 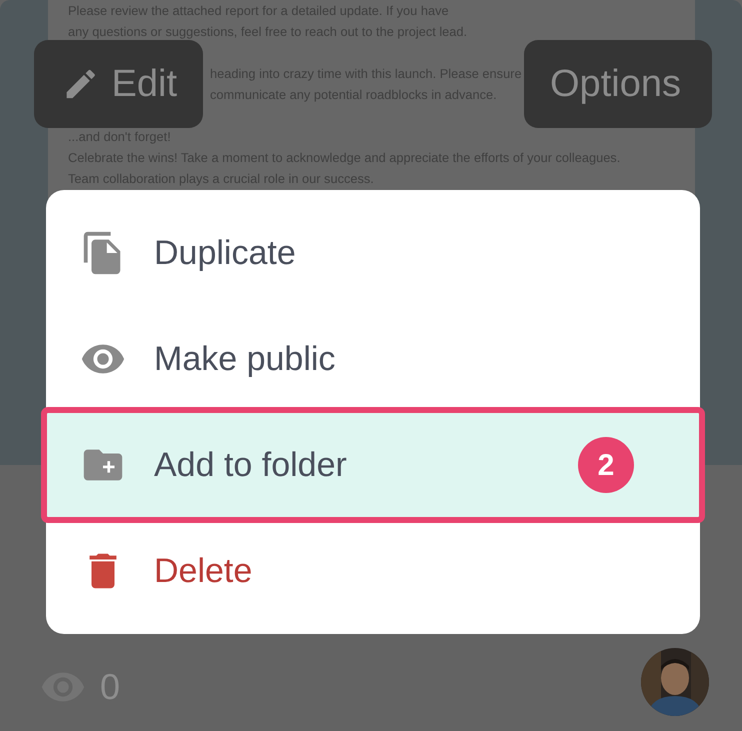 What do you see at coordinates (373, 253) in the screenshot?
I see `menu-item: Duplicate` at bounding box center [373, 253].